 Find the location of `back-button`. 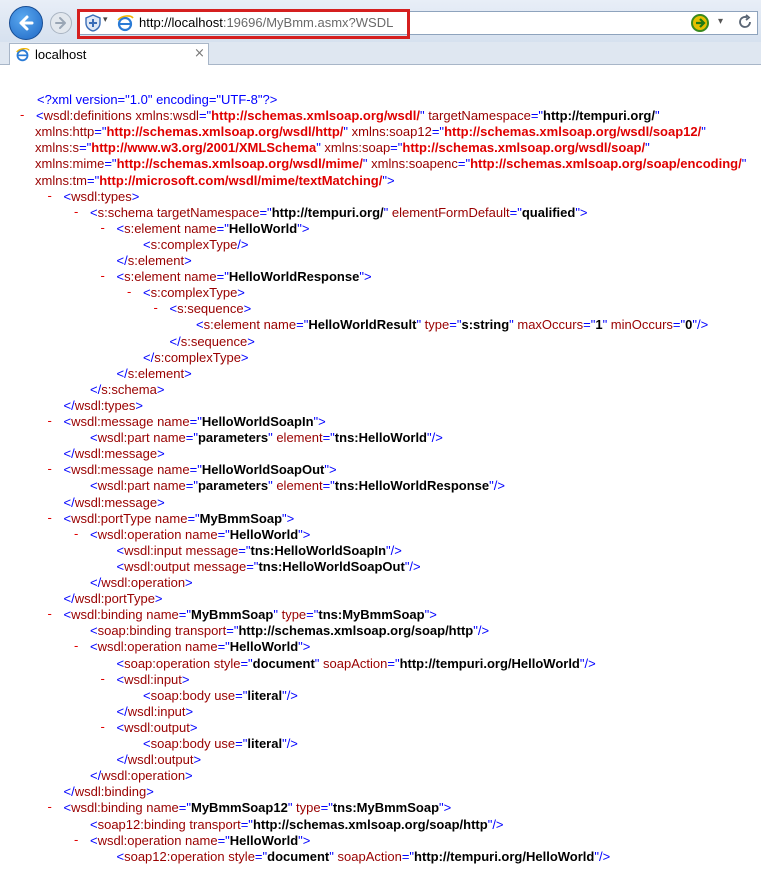

back-button is located at coordinates (26, 23).